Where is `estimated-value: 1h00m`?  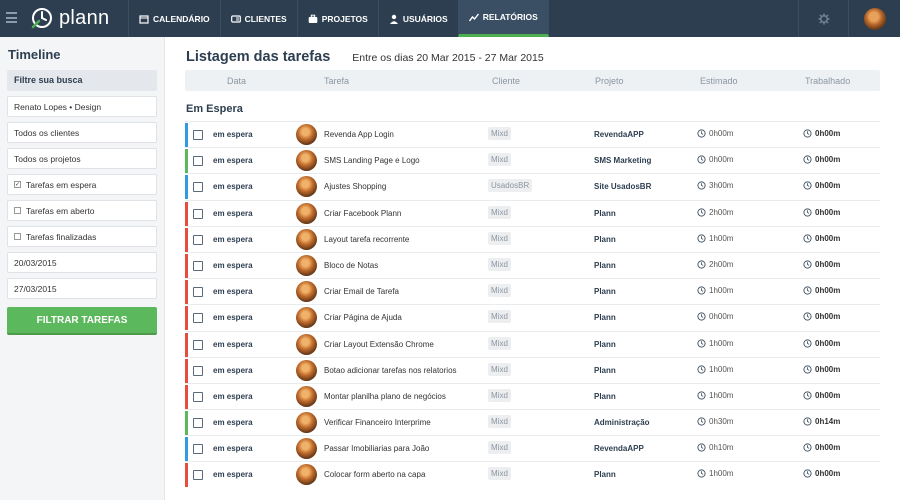
estimated-value: 1h00m is located at coordinates (721, 291).